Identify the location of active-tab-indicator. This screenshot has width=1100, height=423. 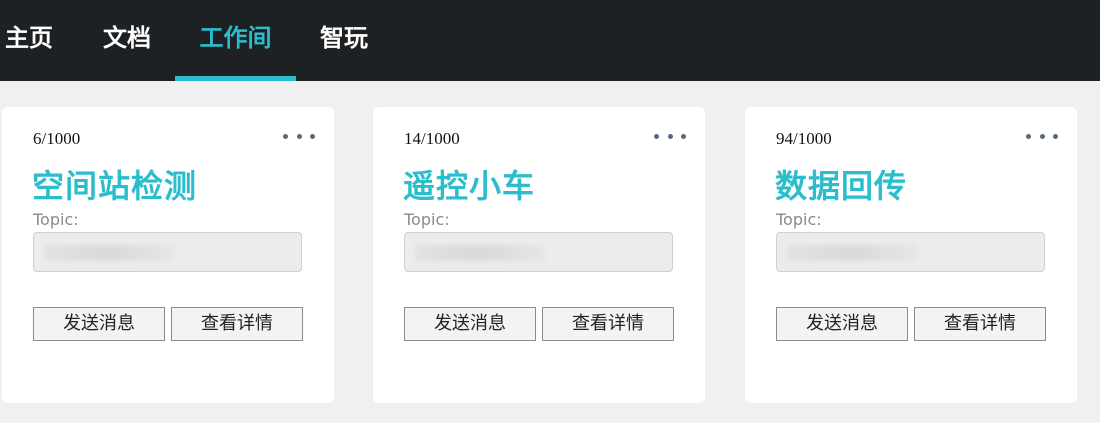
(235, 78).